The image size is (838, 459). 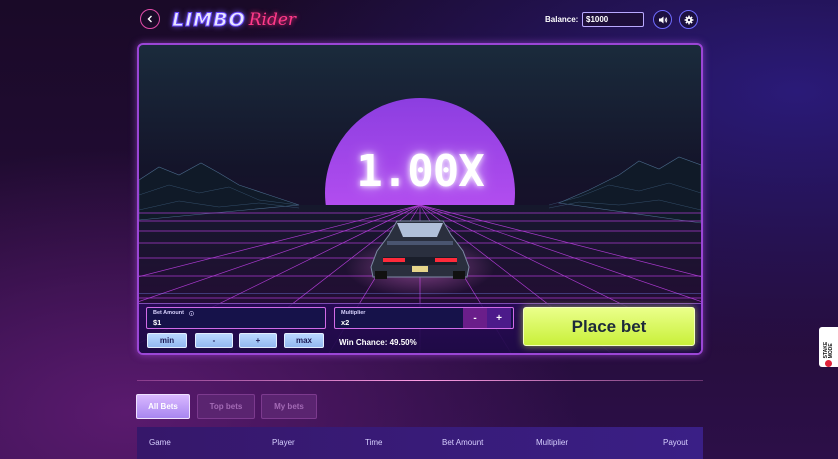 What do you see at coordinates (167, 340) in the screenshot?
I see `min-button: min` at bounding box center [167, 340].